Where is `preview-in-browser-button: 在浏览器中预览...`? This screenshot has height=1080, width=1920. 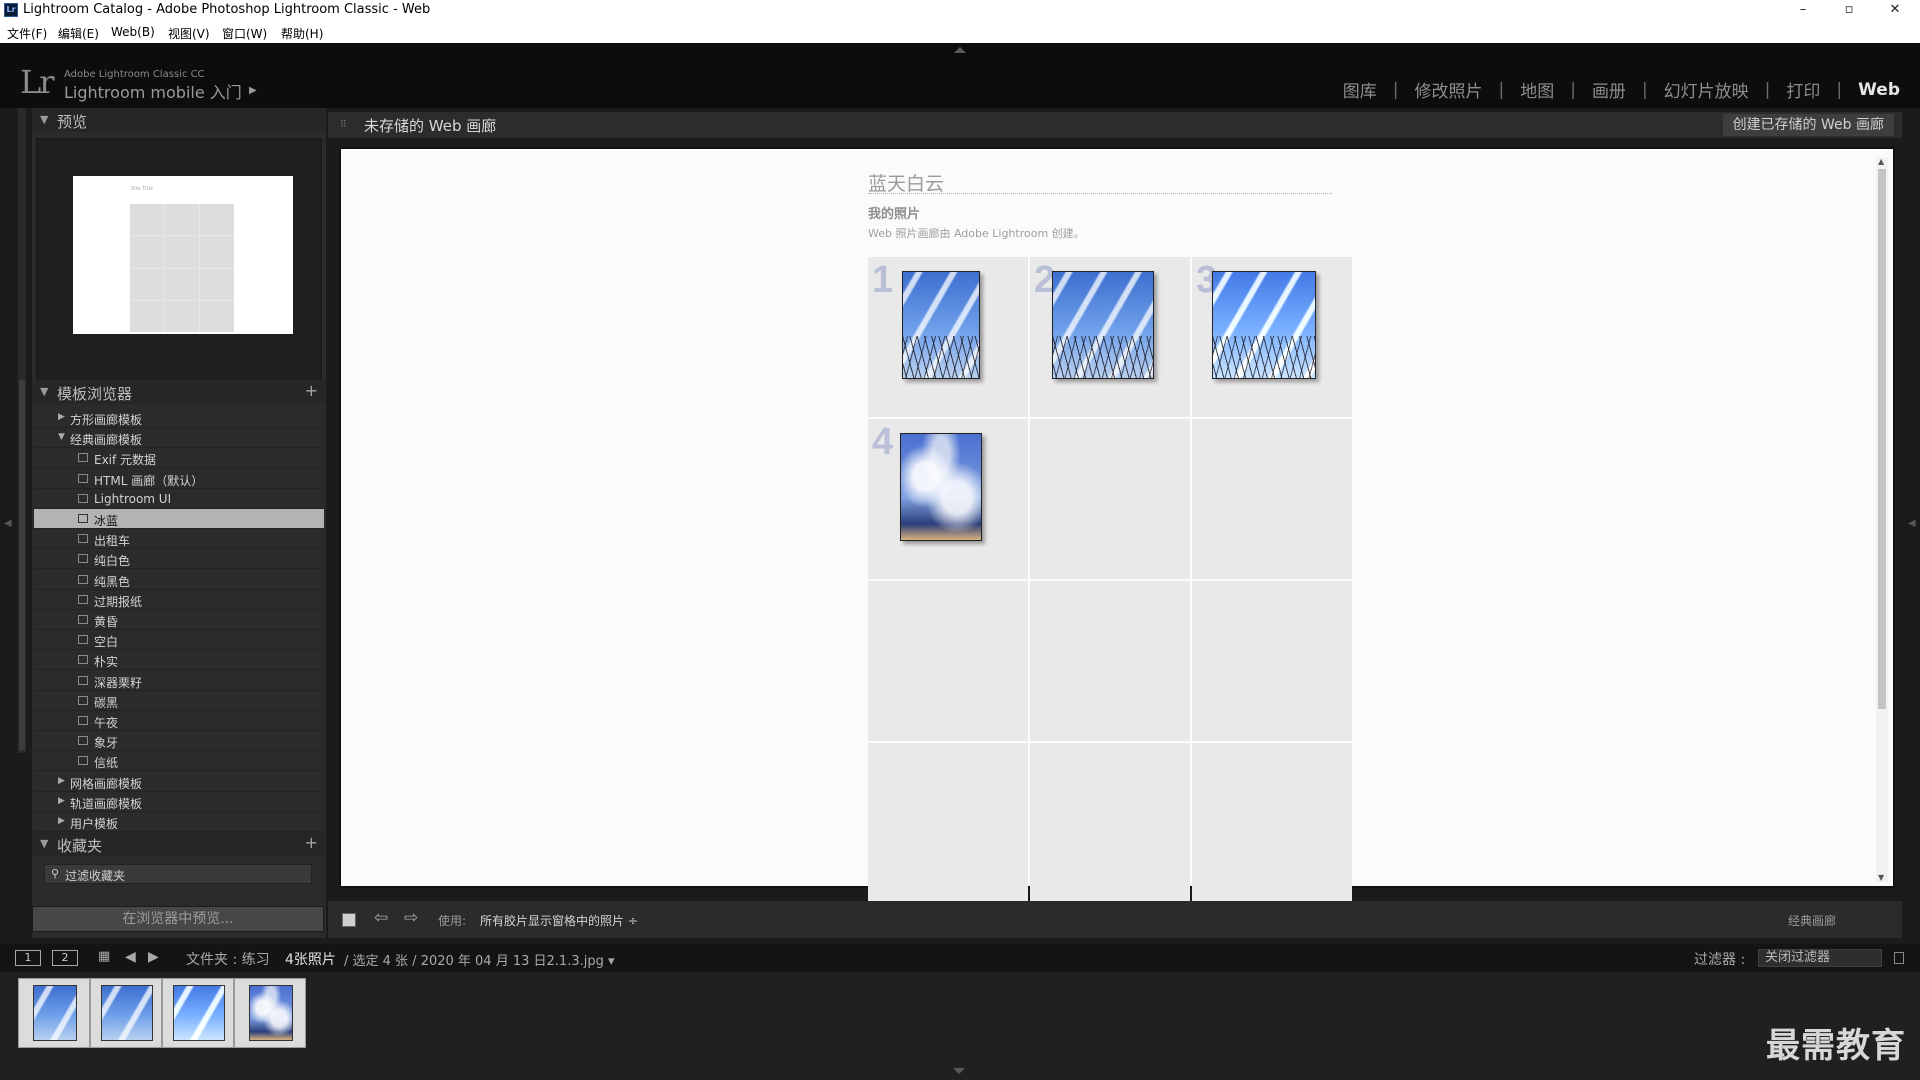 preview-in-browser-button: 在浏览器中预览... is located at coordinates (178, 919).